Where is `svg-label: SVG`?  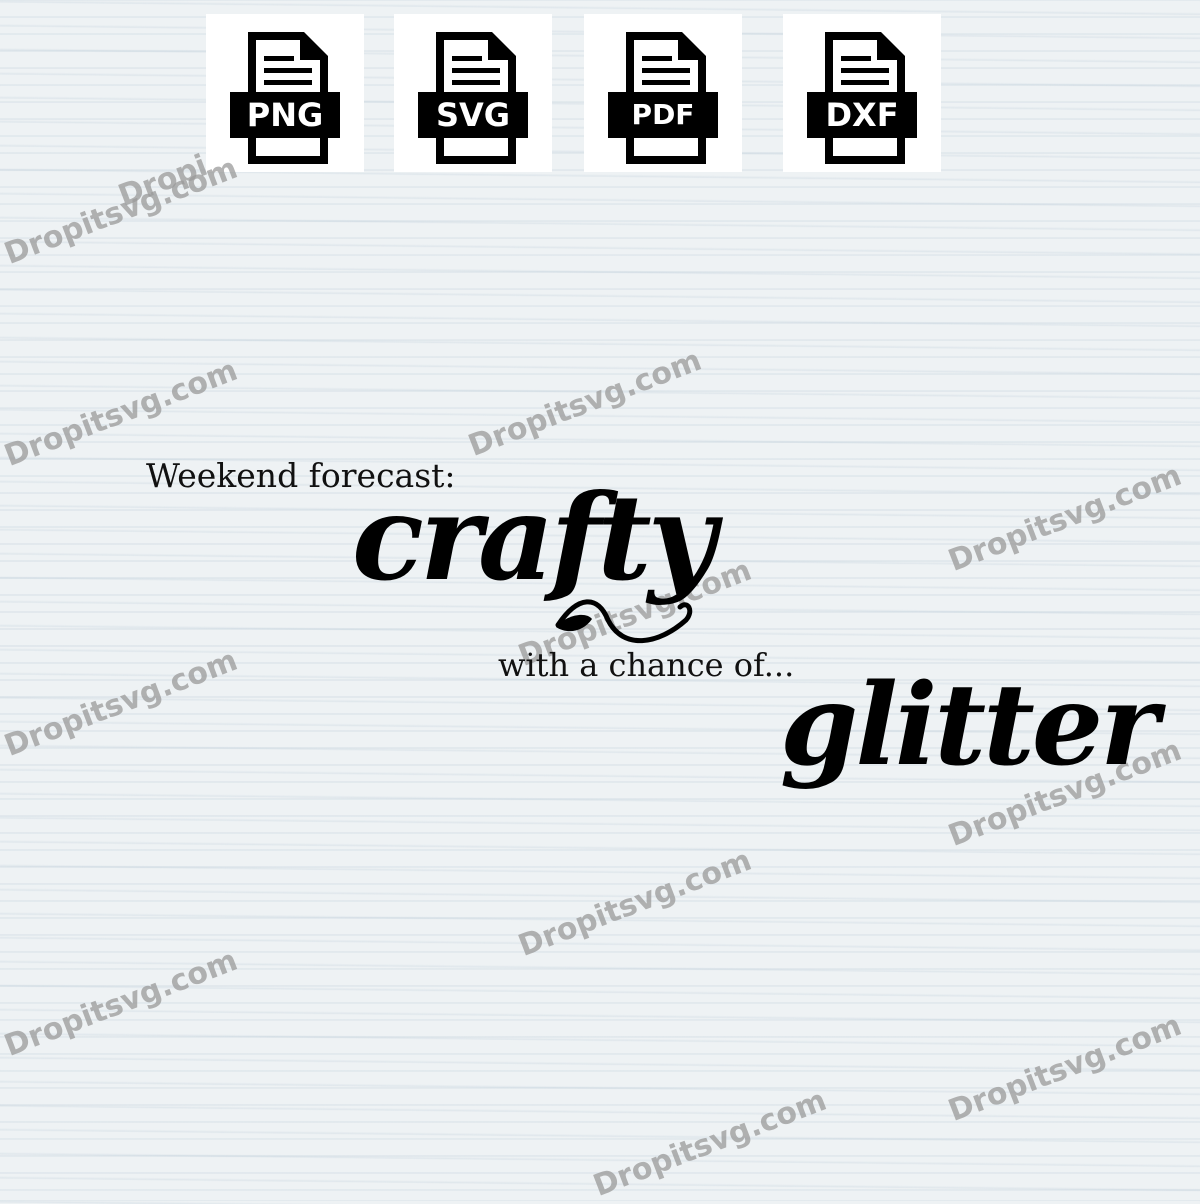
svg-label: SVG is located at coordinates (473, 115).